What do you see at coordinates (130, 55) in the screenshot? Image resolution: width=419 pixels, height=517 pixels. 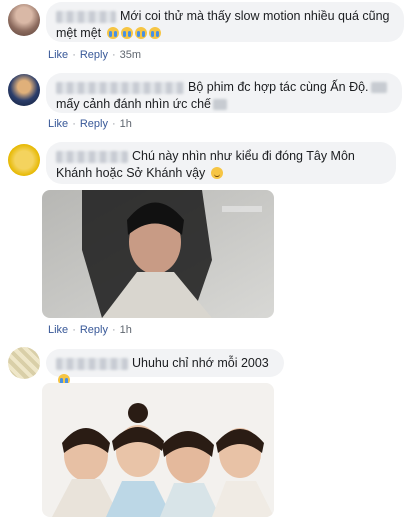 I see `timestamp: 35m` at bounding box center [130, 55].